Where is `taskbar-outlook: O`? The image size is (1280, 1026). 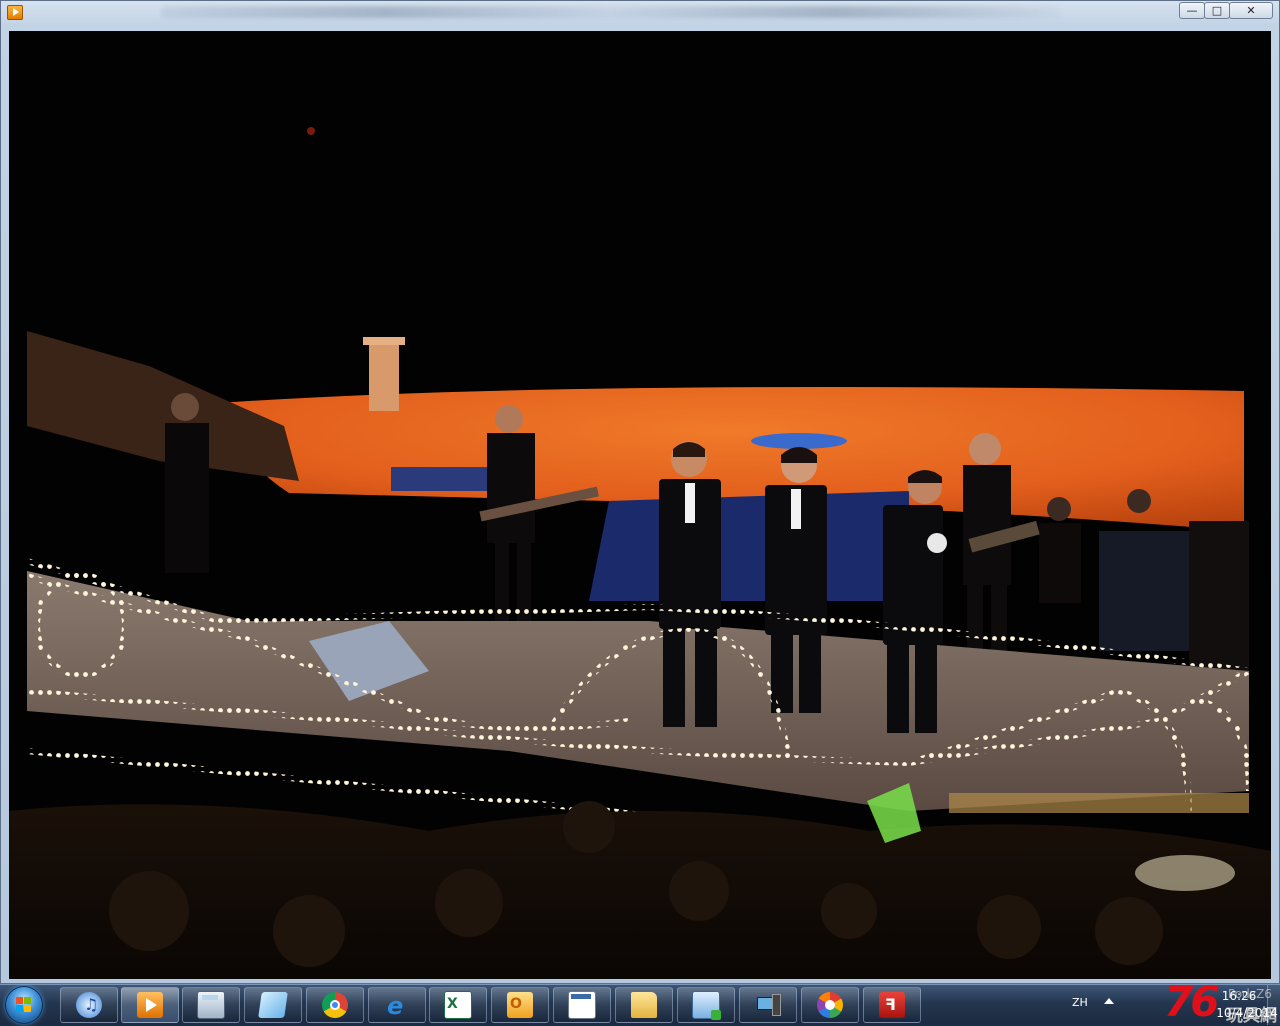 taskbar-outlook: O is located at coordinates (520, 1005).